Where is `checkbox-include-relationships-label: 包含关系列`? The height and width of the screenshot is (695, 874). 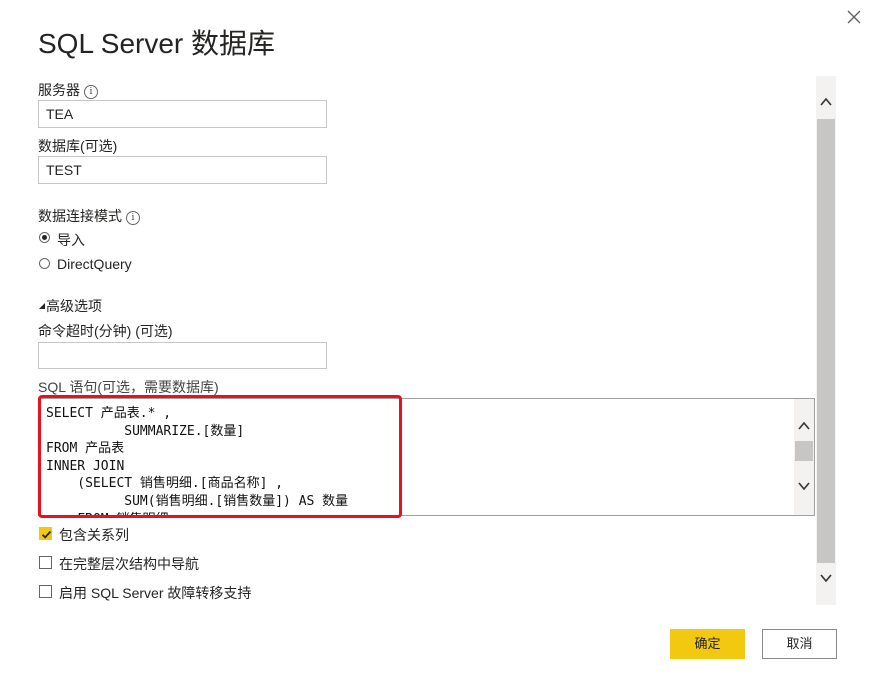 checkbox-include-relationships-label: 包含关系列 is located at coordinates (94, 535).